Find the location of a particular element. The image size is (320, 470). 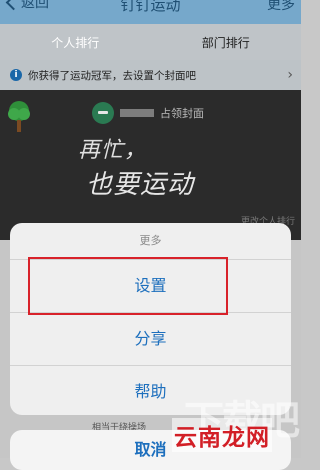

cover-owner: 占领封面 is located at coordinates (148, 113).